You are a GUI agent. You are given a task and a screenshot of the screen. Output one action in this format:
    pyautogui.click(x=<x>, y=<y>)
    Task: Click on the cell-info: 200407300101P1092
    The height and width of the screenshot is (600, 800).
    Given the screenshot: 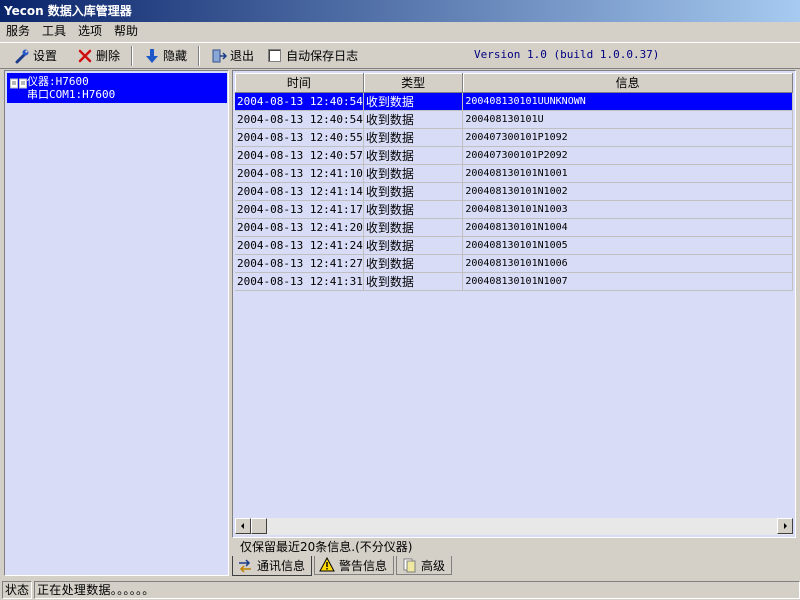 What is the action you would take?
    pyautogui.click(x=627, y=137)
    